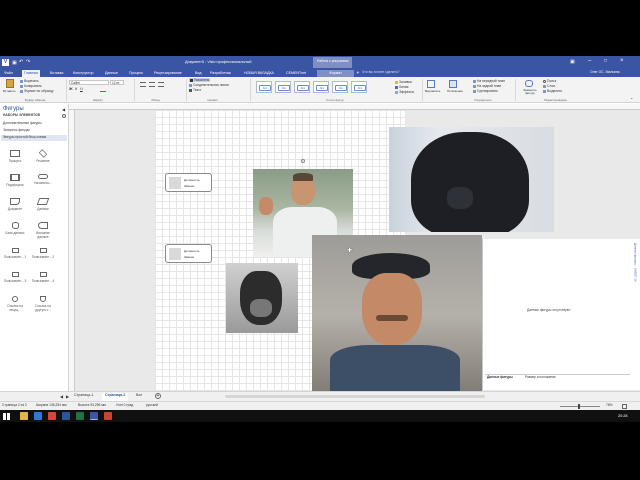 This screenshot has width=640, height=480. Describe the element at coordinates (43, 156) in the screenshot. I see `stencil-shape-decision: Решение` at that location.